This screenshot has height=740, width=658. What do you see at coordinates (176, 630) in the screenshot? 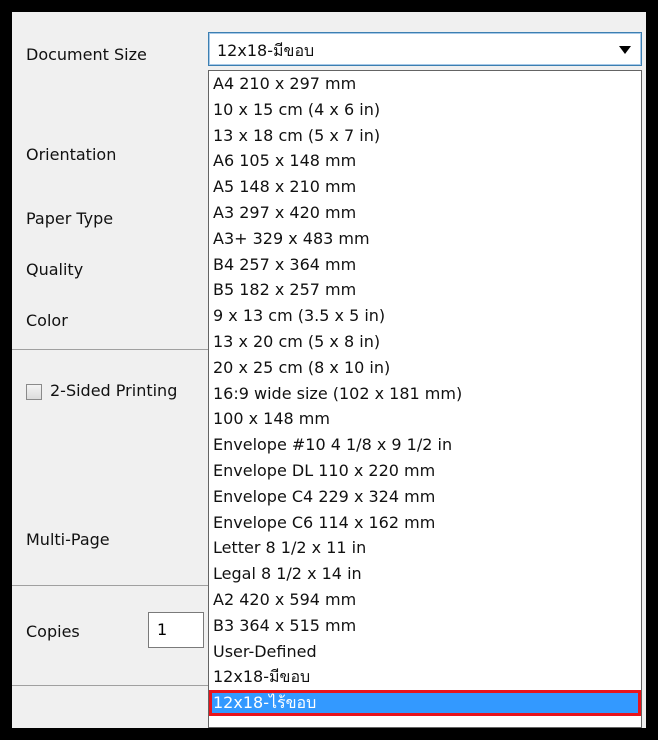
I see `copies-input: 1` at bounding box center [176, 630].